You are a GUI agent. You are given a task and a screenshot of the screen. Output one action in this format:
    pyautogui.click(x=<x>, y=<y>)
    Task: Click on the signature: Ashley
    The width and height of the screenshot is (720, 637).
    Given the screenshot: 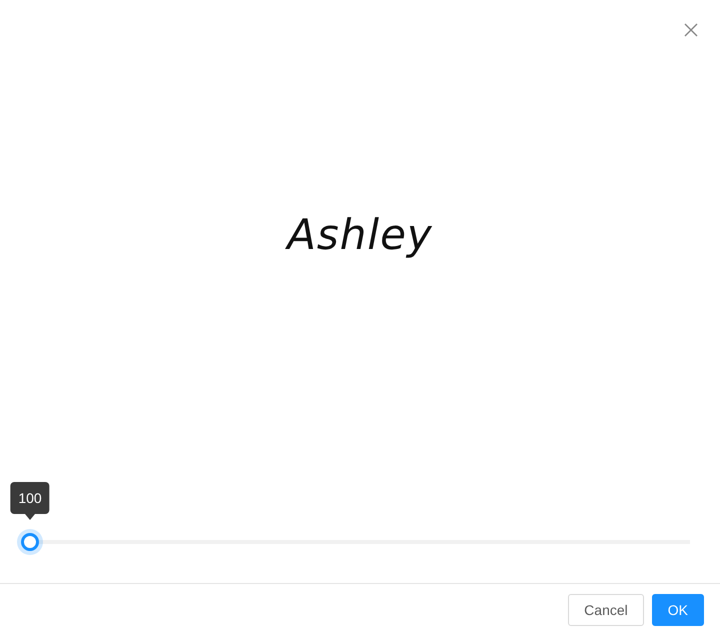 What is the action you would take?
    pyautogui.click(x=360, y=235)
    